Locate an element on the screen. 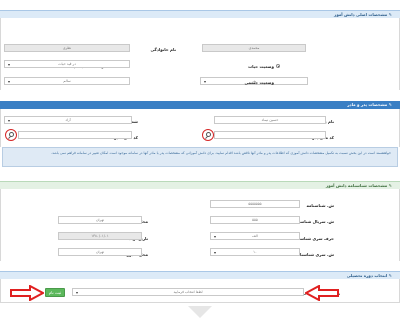  register-button: ثبت نام is located at coordinates (55, 292).